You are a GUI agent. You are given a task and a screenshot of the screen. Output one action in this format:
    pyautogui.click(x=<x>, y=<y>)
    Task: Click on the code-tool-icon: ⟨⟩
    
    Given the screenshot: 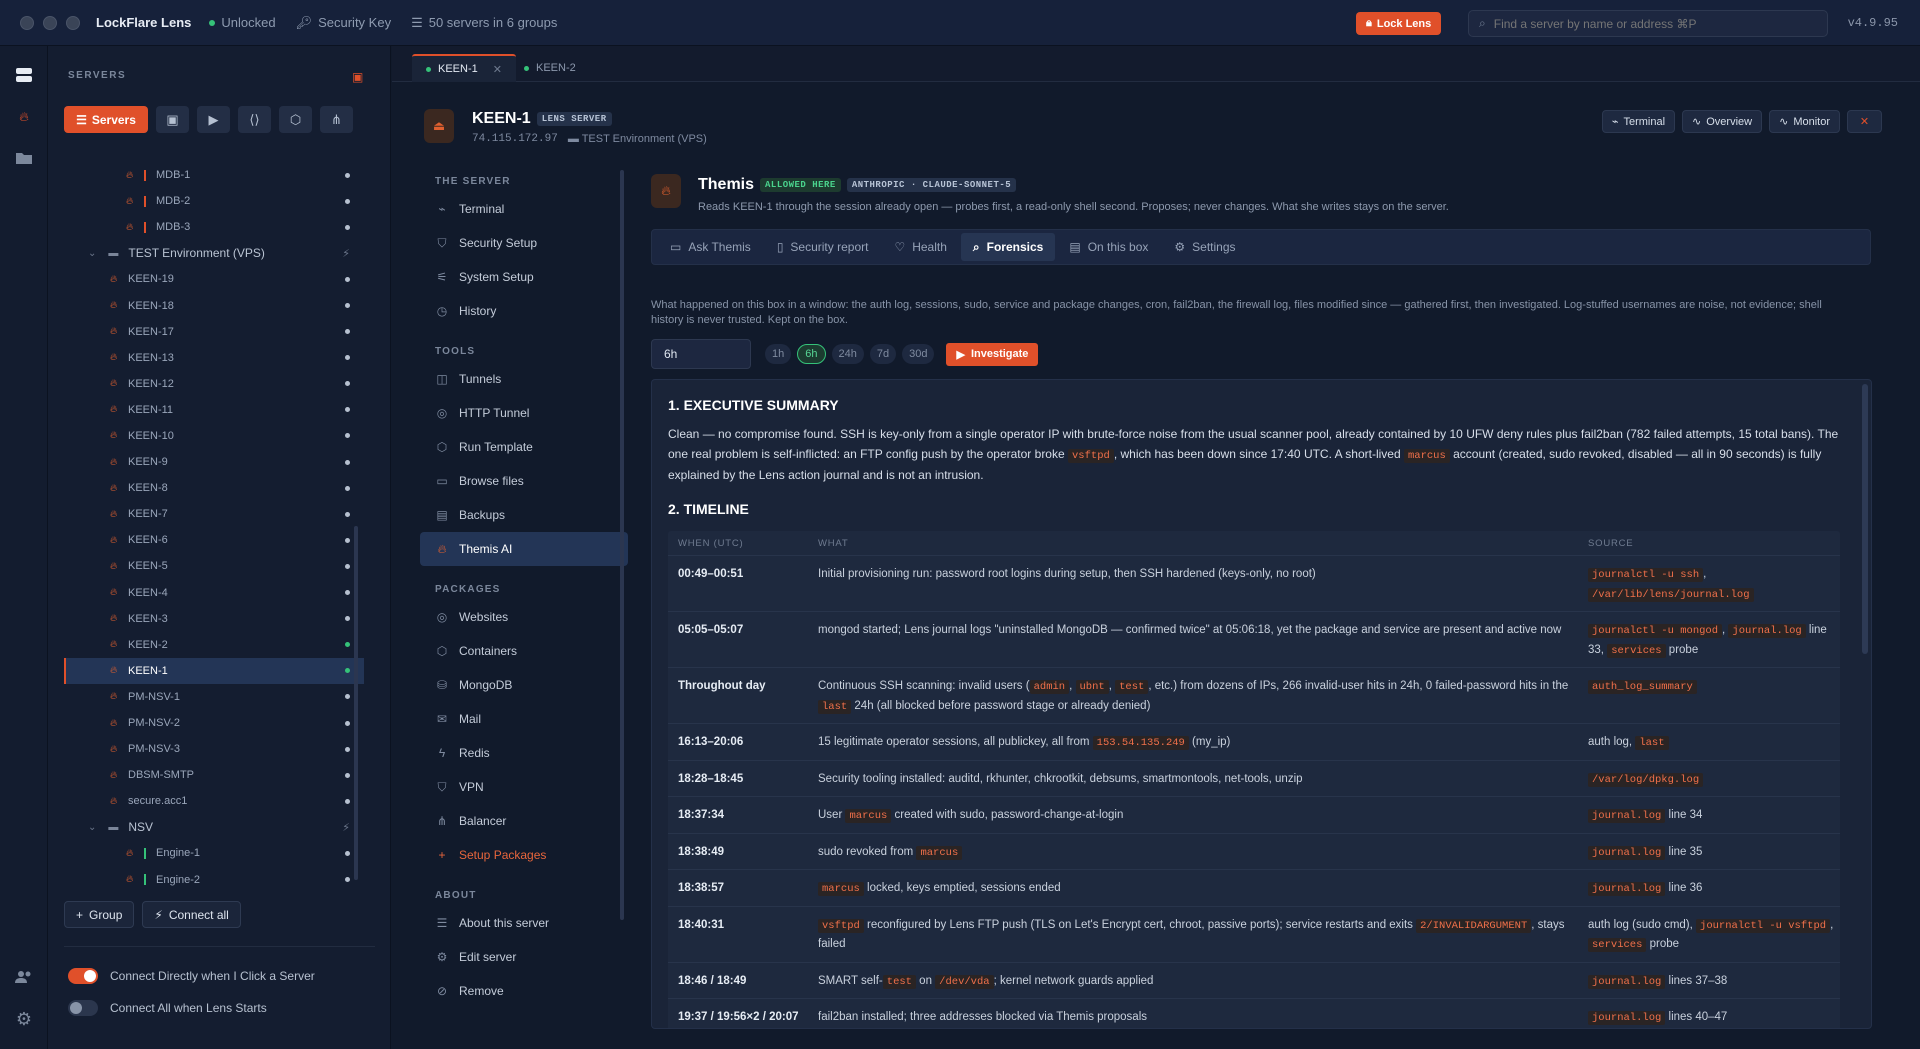 What is the action you would take?
    pyautogui.click(x=254, y=119)
    